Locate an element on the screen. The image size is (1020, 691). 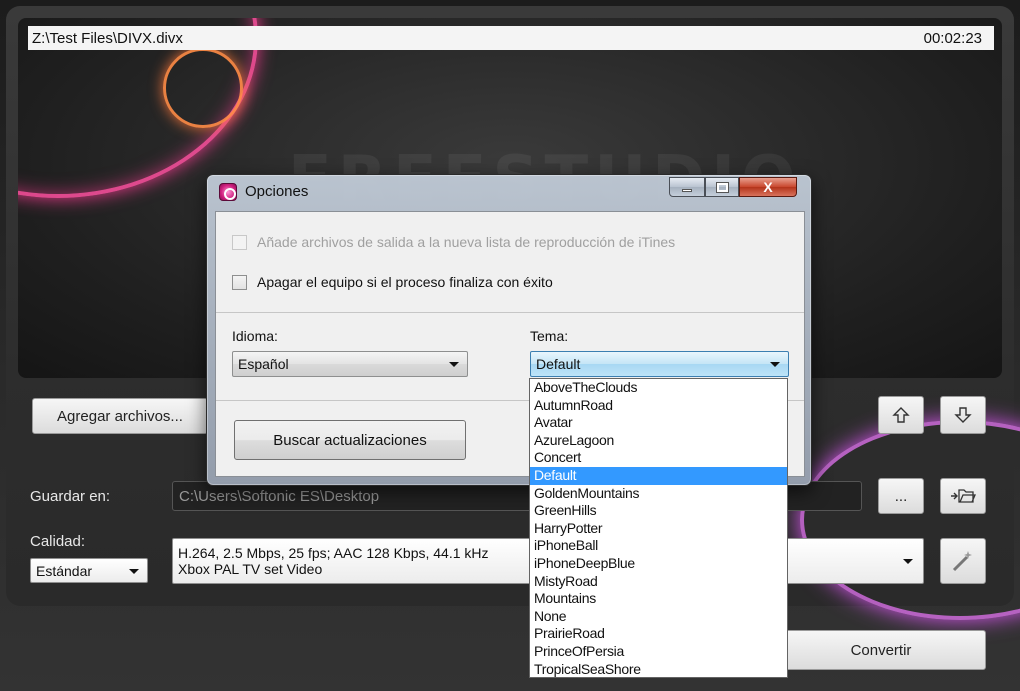
close-button: X is located at coordinates (768, 187).